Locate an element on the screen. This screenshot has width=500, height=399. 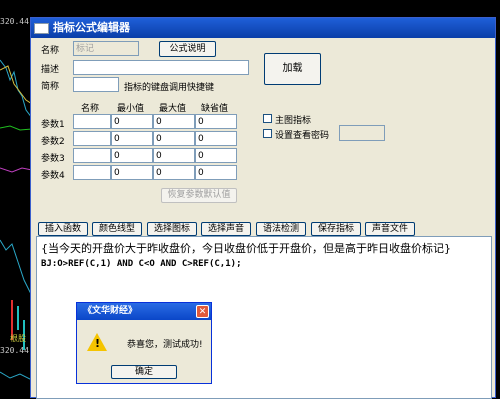
formula-comment-line: {当今天的开盘价大于昨收盘价，今日收盘价低于开盘价，但是高于昨日收盘价标记} is located at coordinates (246, 248).